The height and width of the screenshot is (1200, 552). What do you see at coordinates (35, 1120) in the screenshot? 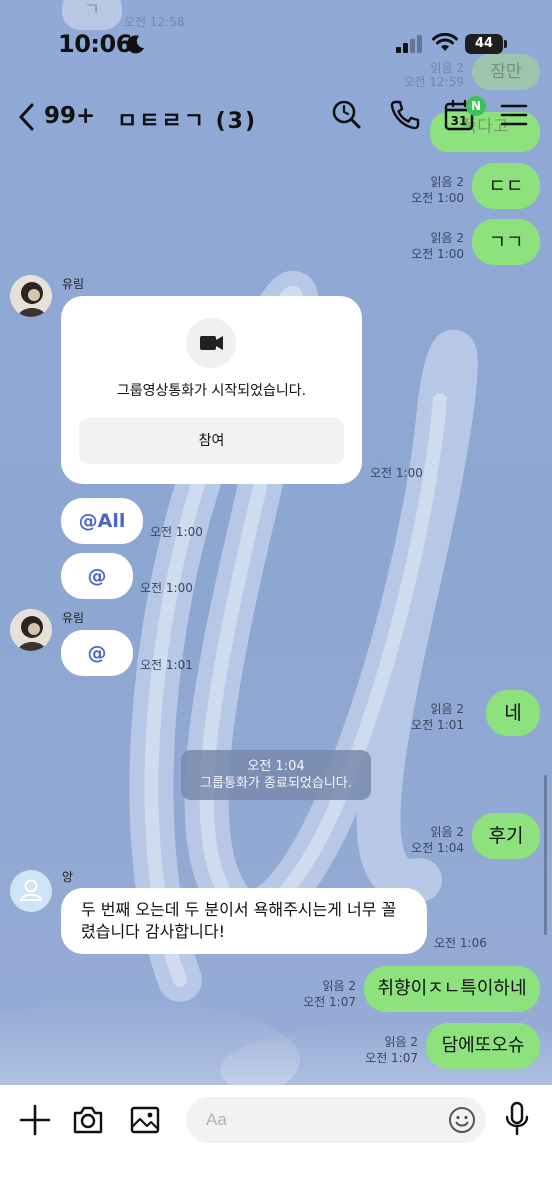
I see `plus-icon` at bounding box center [35, 1120].